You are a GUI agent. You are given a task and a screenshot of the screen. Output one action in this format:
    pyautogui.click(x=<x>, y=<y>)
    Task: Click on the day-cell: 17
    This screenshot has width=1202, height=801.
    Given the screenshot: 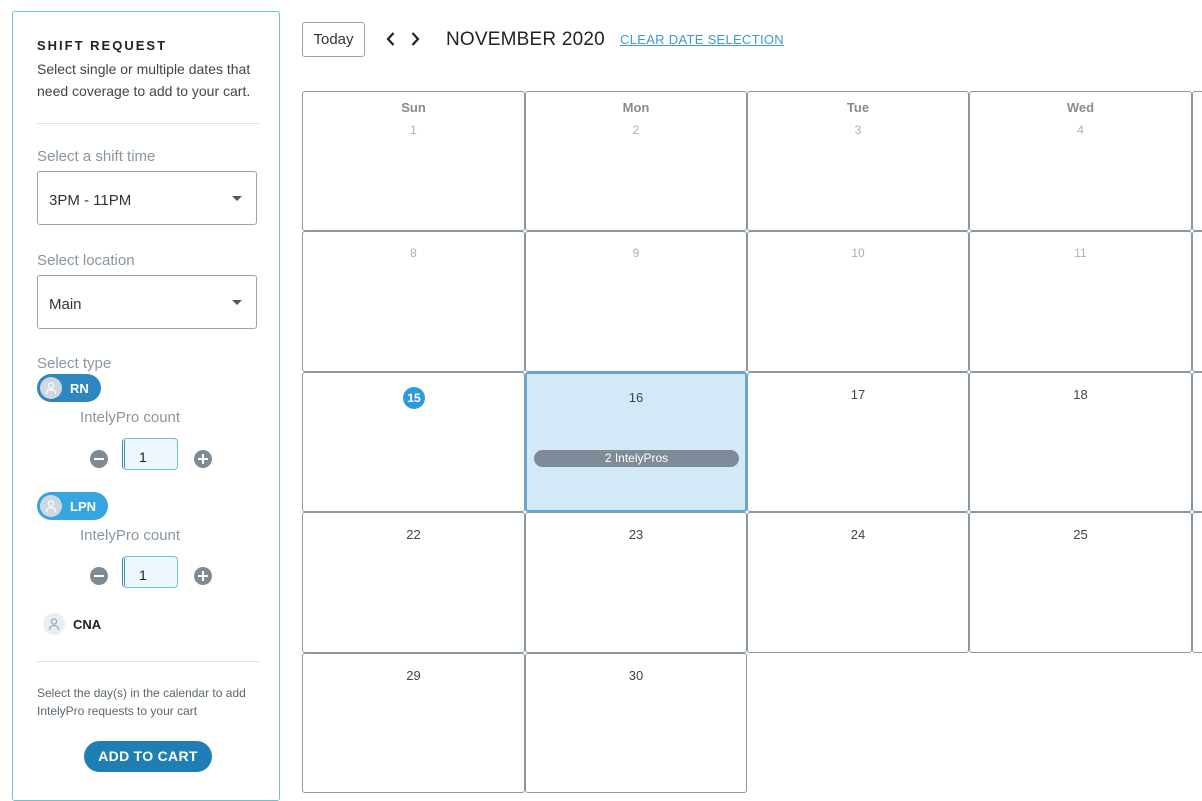 What is the action you would take?
    pyautogui.click(x=858, y=442)
    